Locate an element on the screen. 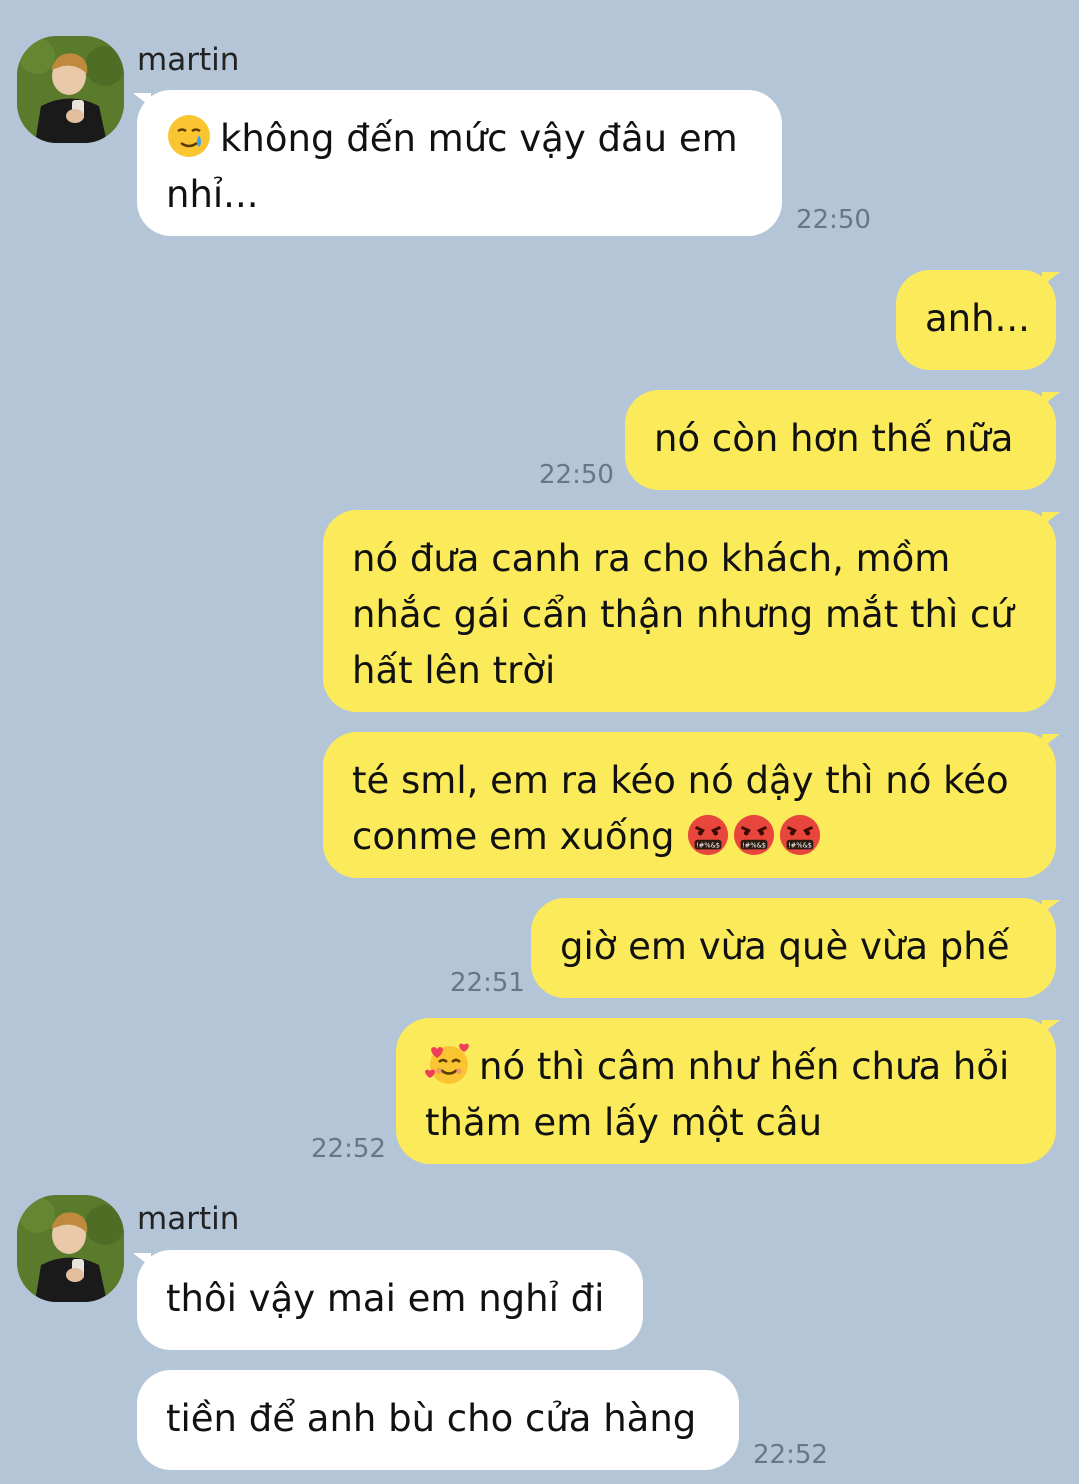 The height and width of the screenshot is (1484, 1079). message-text: tiền để anh bù cho cửa hàng is located at coordinates (431, 1418).